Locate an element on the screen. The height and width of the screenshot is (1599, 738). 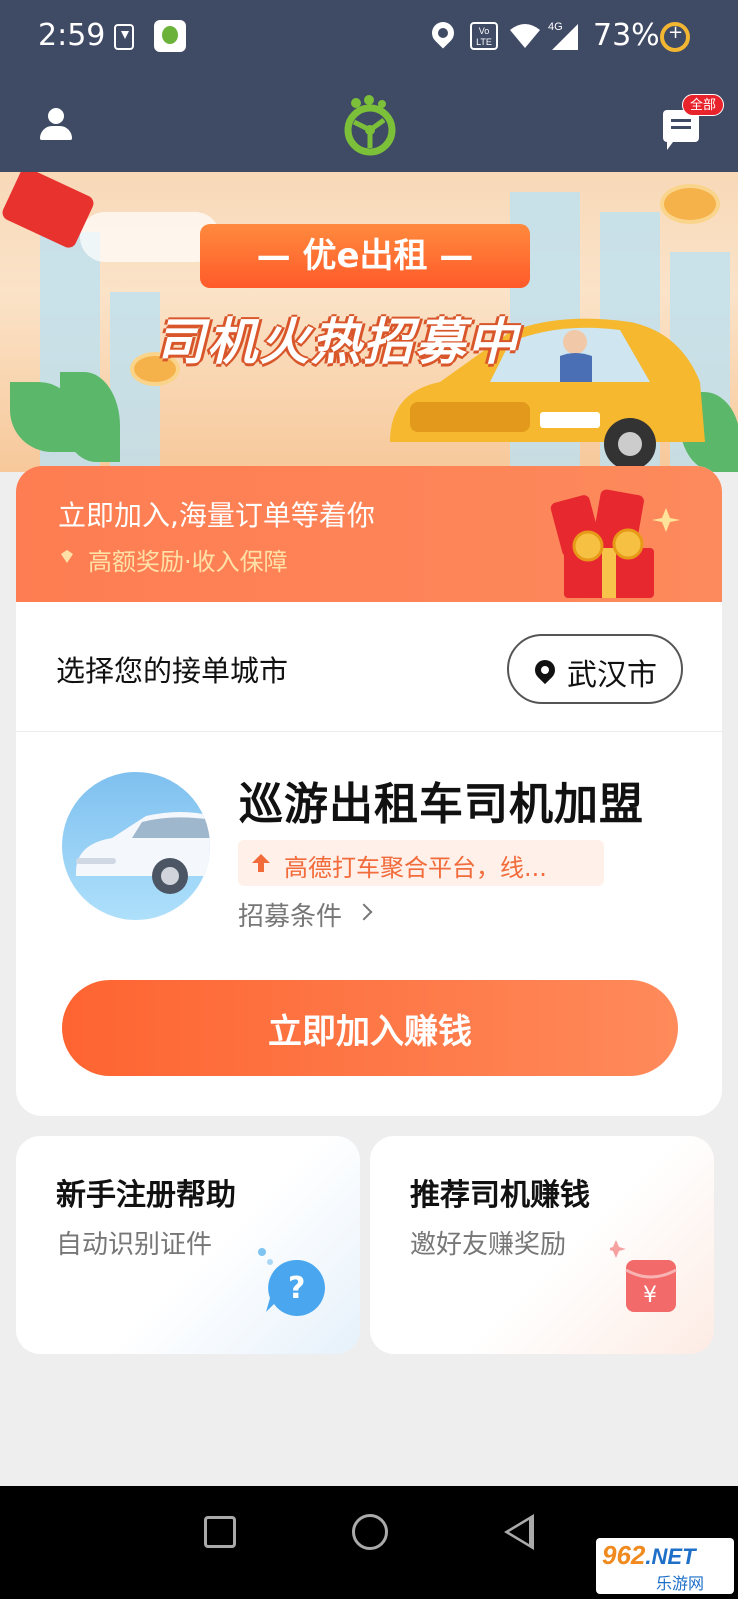
recents-square-icon is located at coordinates (220, 1532).